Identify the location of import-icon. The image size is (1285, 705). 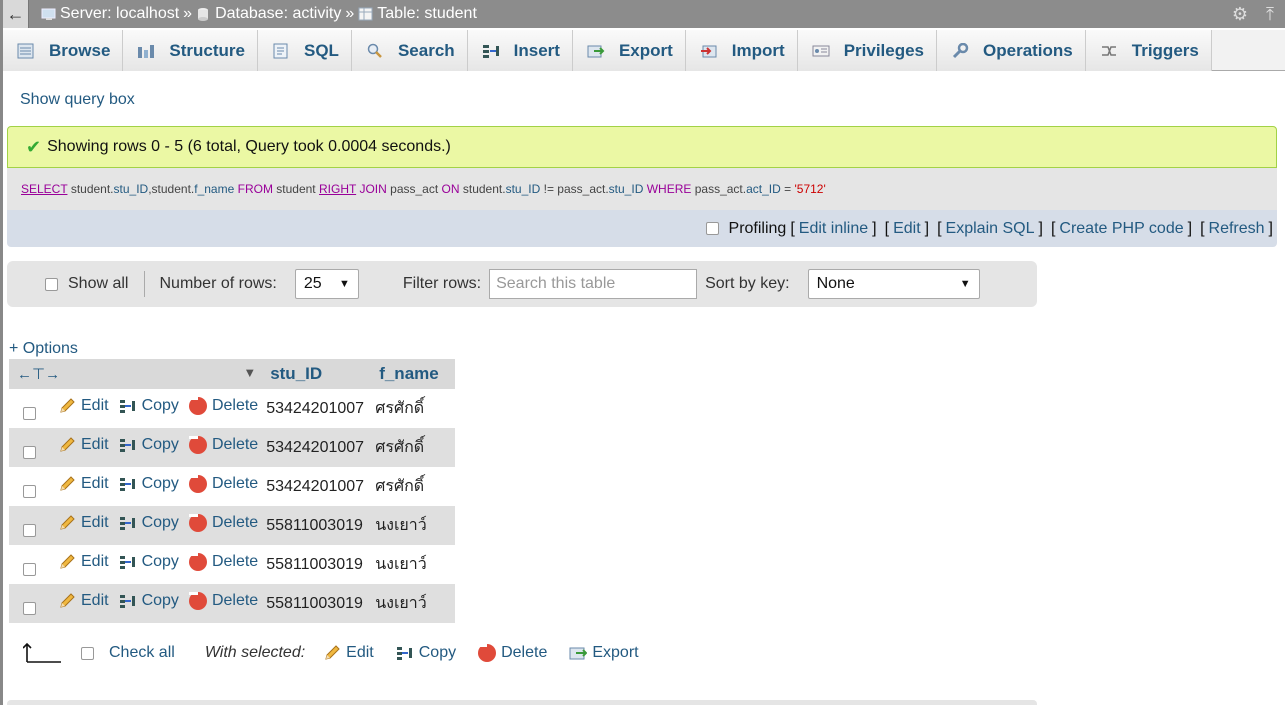
(709, 51).